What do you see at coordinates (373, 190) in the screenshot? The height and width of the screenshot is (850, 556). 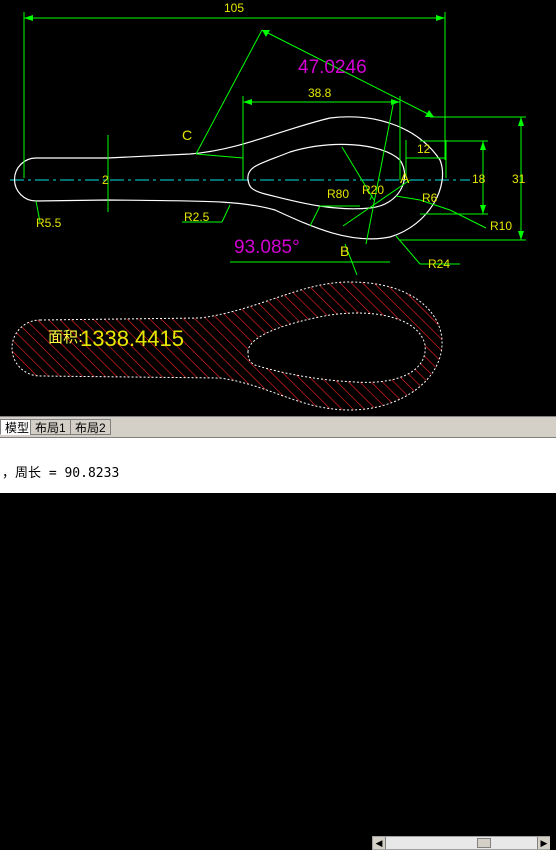 I see `dim-r20: R20` at bounding box center [373, 190].